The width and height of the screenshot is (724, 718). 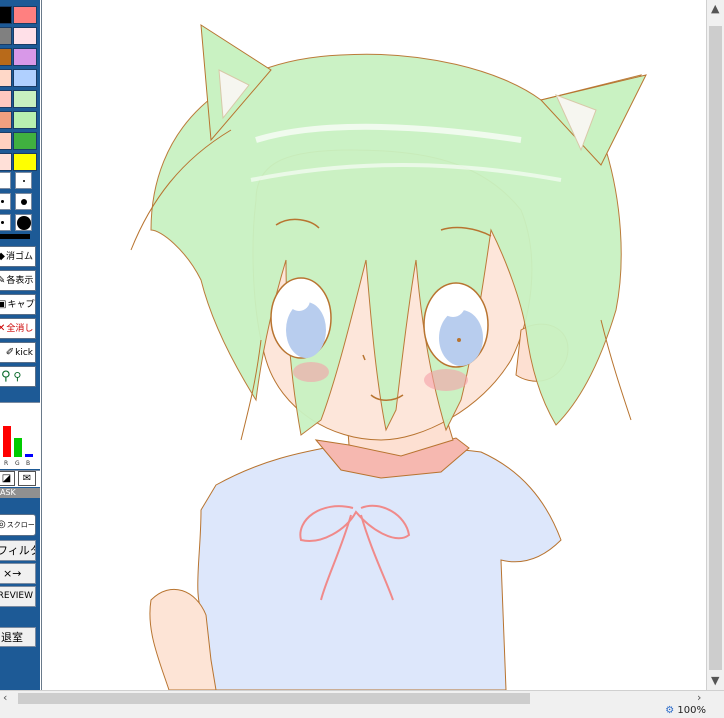 I want to click on exit-button: 退室, so click(x=18, y=637).